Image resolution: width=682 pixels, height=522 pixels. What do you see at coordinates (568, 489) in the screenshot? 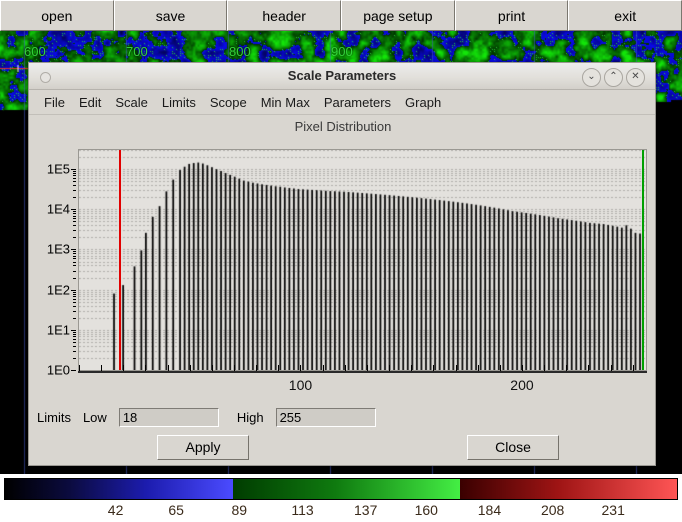
I see `colorbar-segment-red` at bounding box center [568, 489].